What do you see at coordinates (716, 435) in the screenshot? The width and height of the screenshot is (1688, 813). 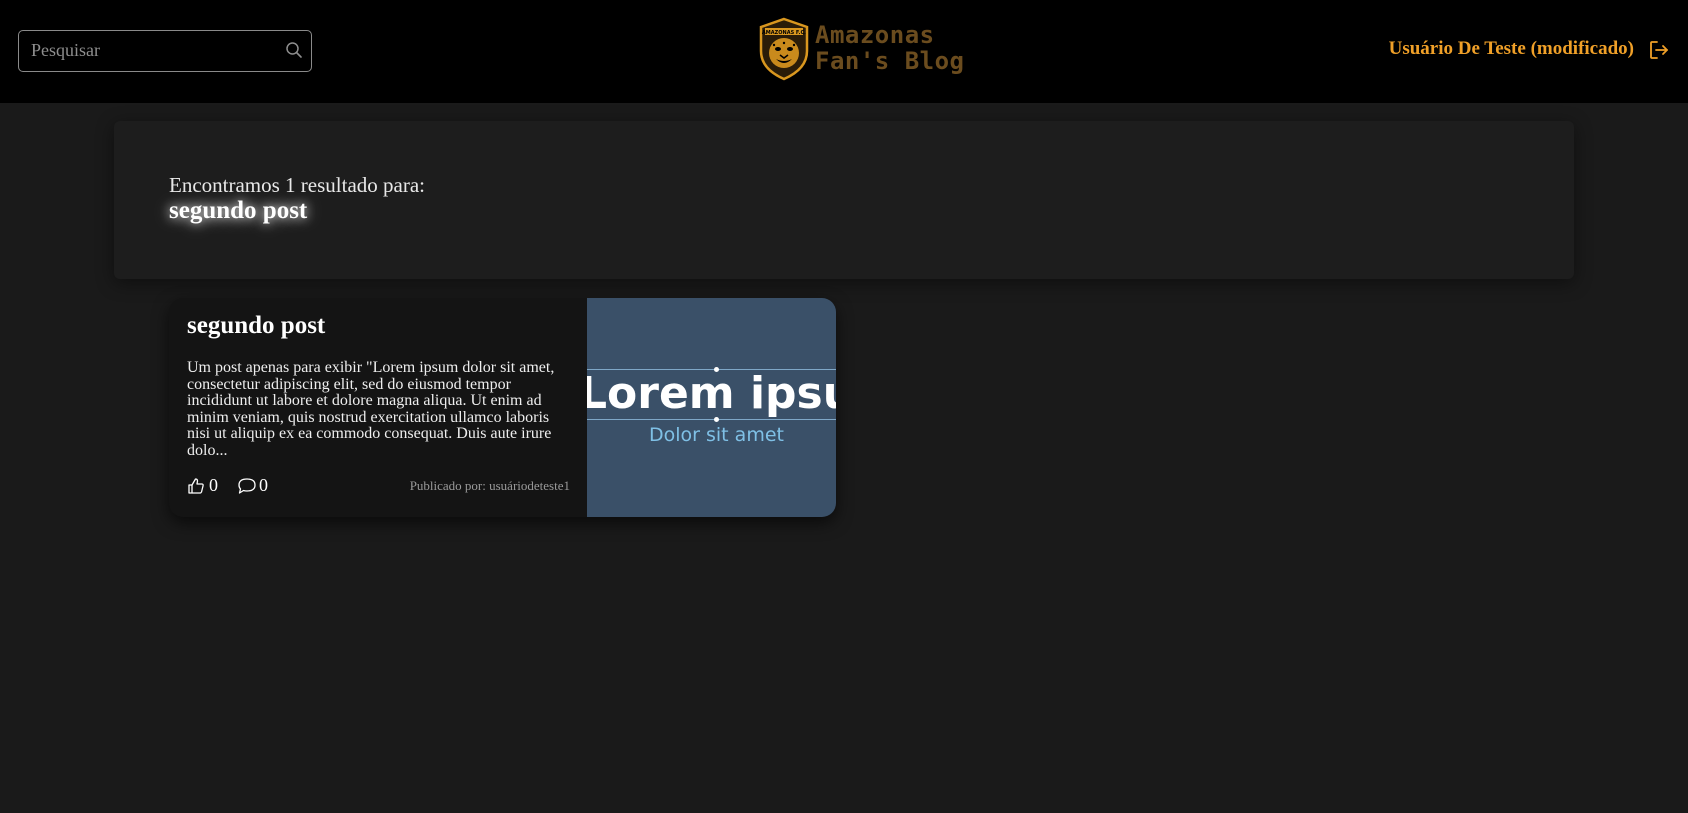 I see `thumbnail-sub-text: Dolor sit amet` at bounding box center [716, 435].